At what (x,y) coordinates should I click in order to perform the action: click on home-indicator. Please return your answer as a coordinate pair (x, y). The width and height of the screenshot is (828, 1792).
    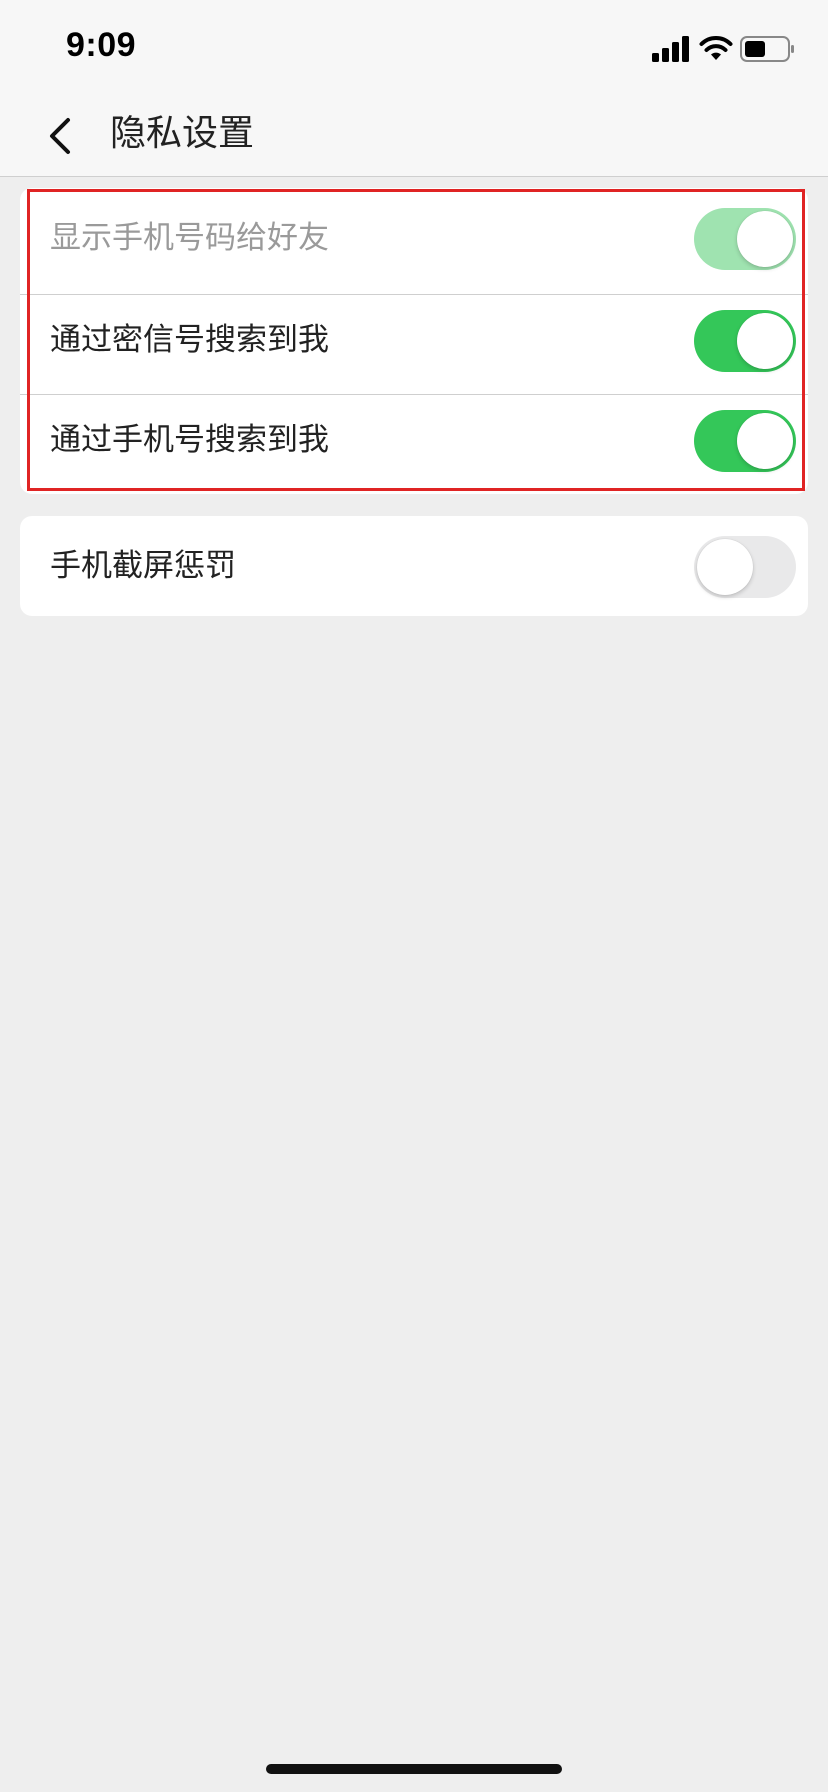
    Looking at the image, I should click on (414, 1769).